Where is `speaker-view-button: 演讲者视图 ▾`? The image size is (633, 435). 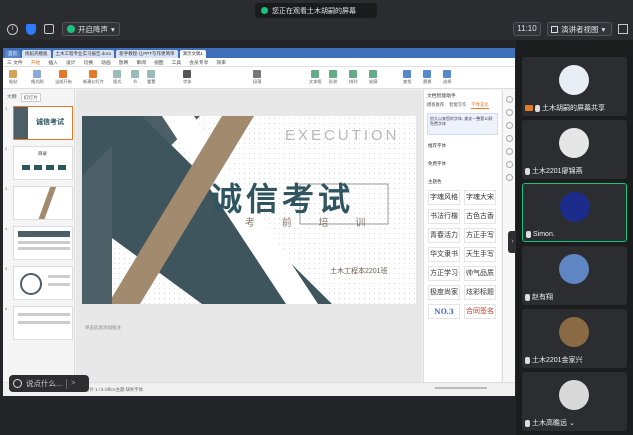 speaker-view-button: 演讲者视图 ▾ is located at coordinates (579, 29).